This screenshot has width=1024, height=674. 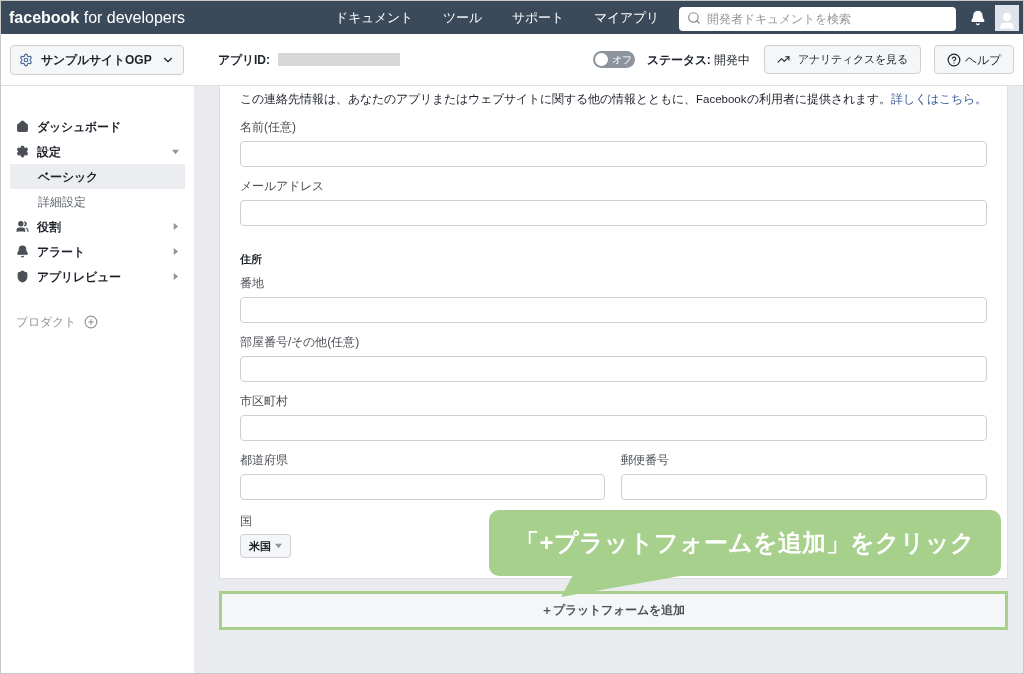 What do you see at coordinates (646, 460) in the screenshot?
I see `field-label: 郵便番号` at bounding box center [646, 460].